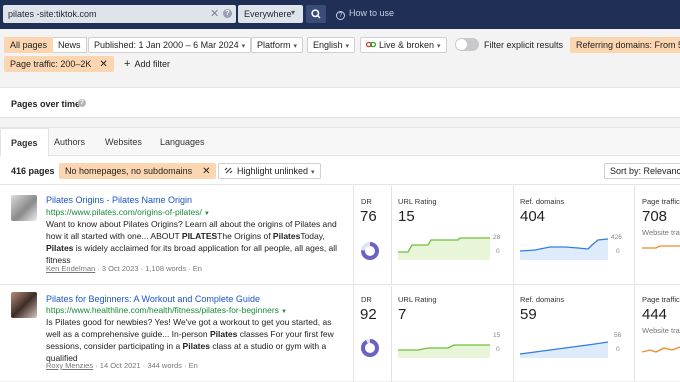 The width and height of the screenshot is (680, 382). Describe the element at coordinates (661, 349) in the screenshot. I see `page-traffic-sparkline` at that location.